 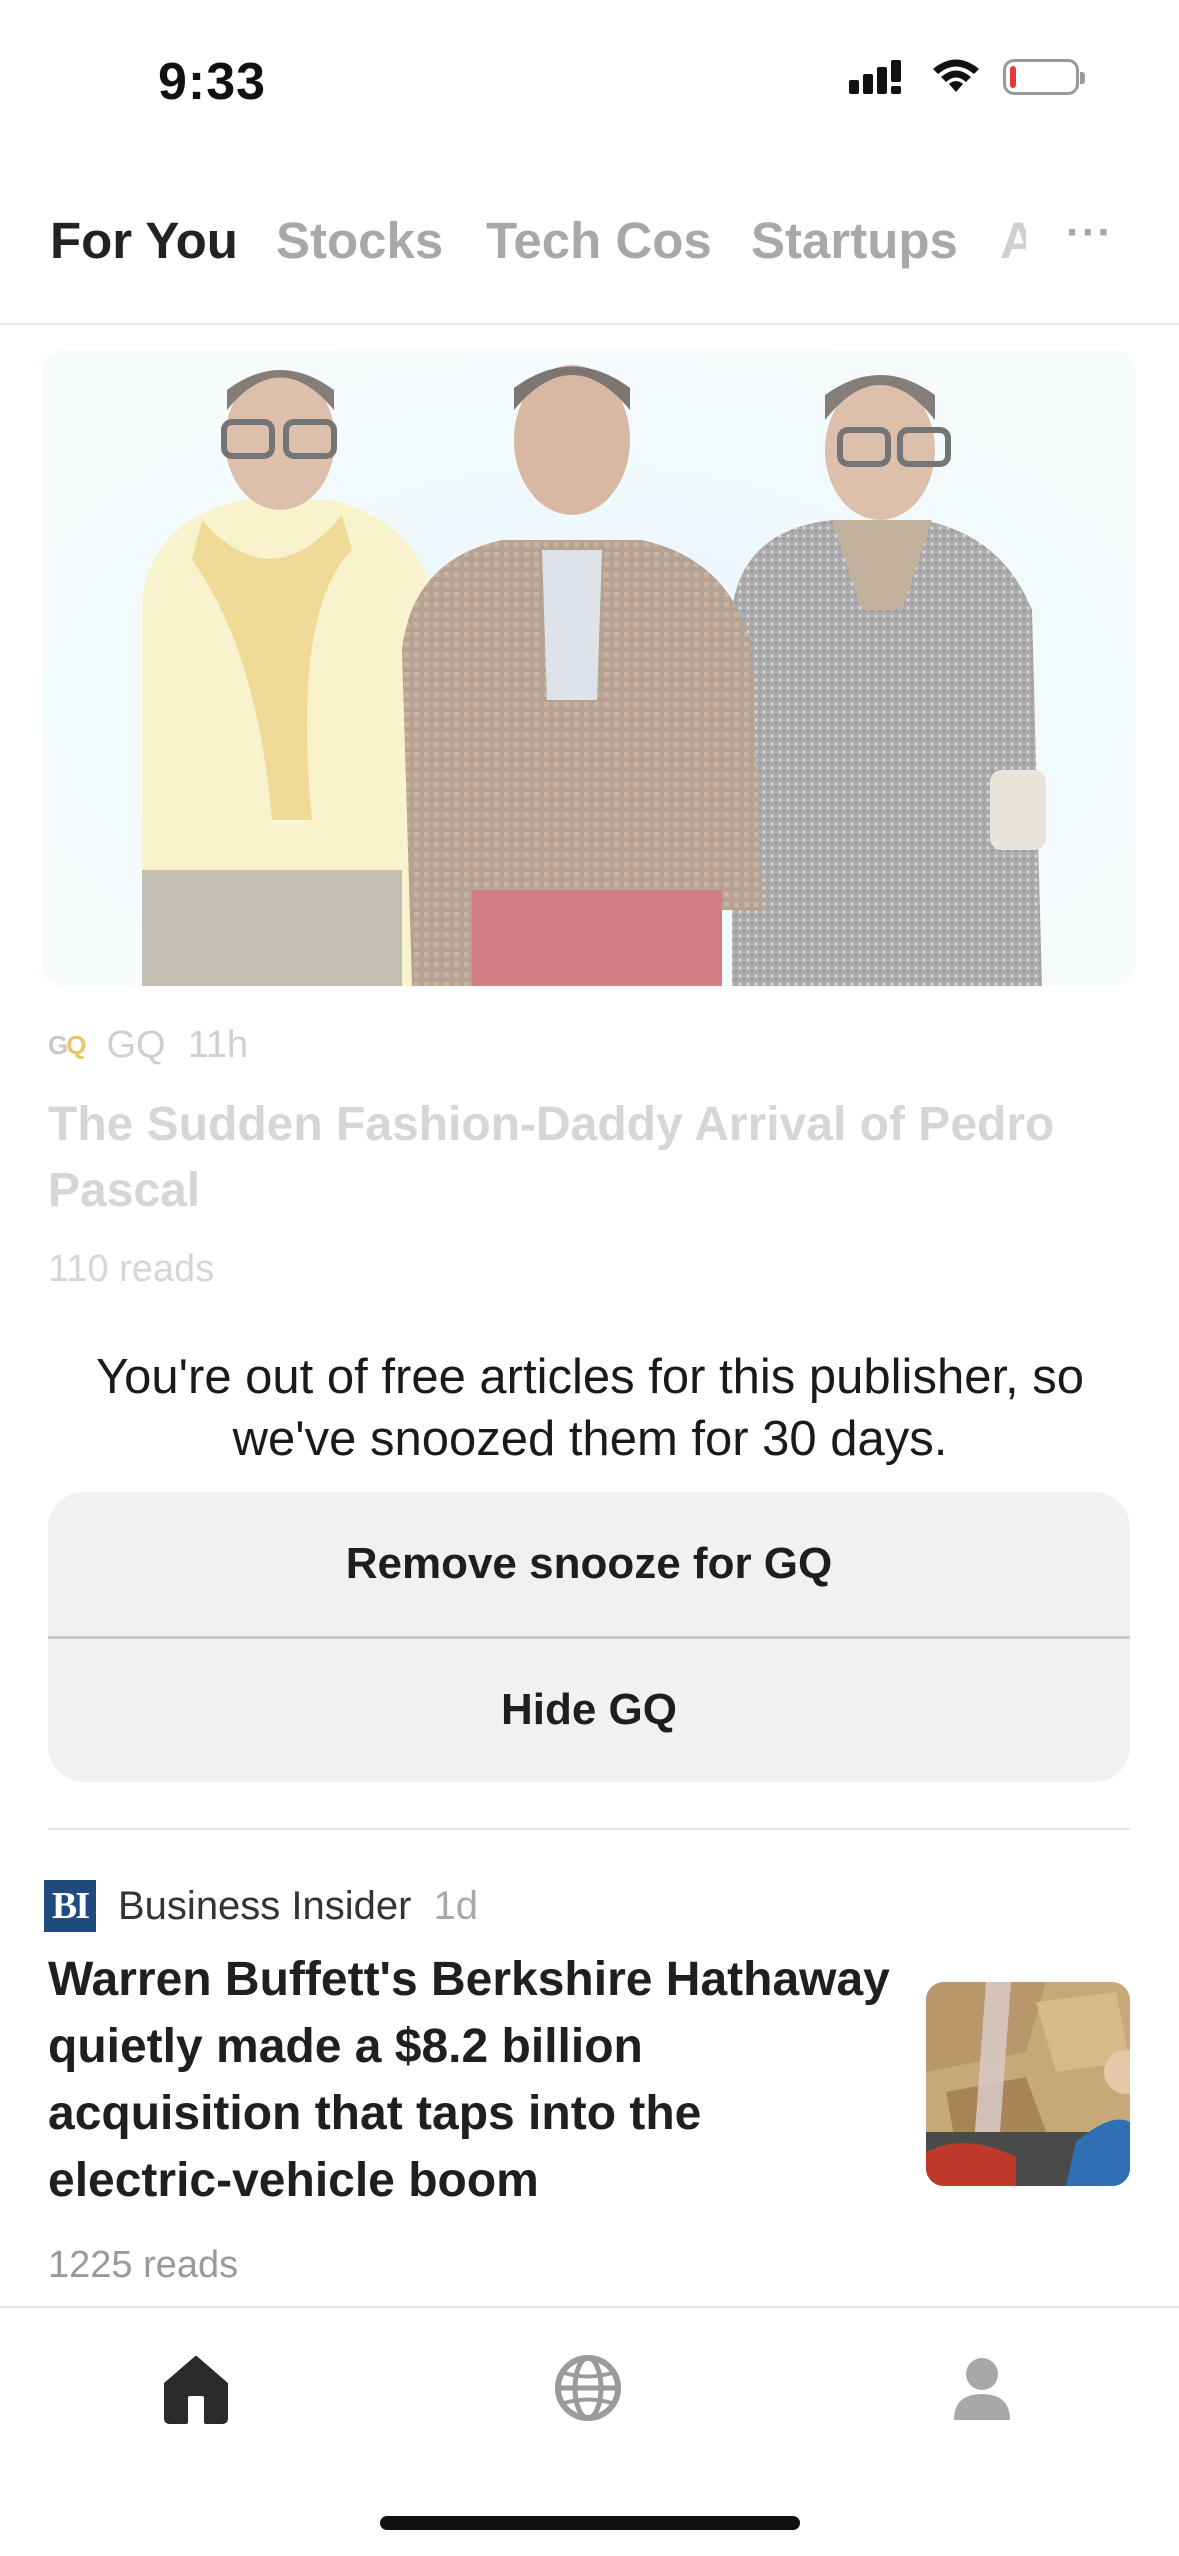 I want to click on home-icon, so click(x=196, y=2390).